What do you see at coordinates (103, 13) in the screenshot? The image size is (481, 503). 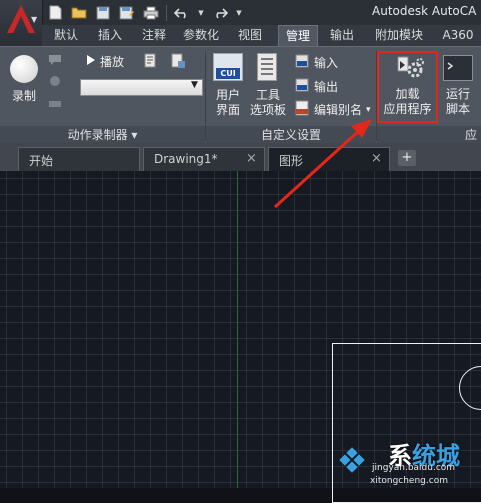 I see `save-icon` at bounding box center [103, 13].